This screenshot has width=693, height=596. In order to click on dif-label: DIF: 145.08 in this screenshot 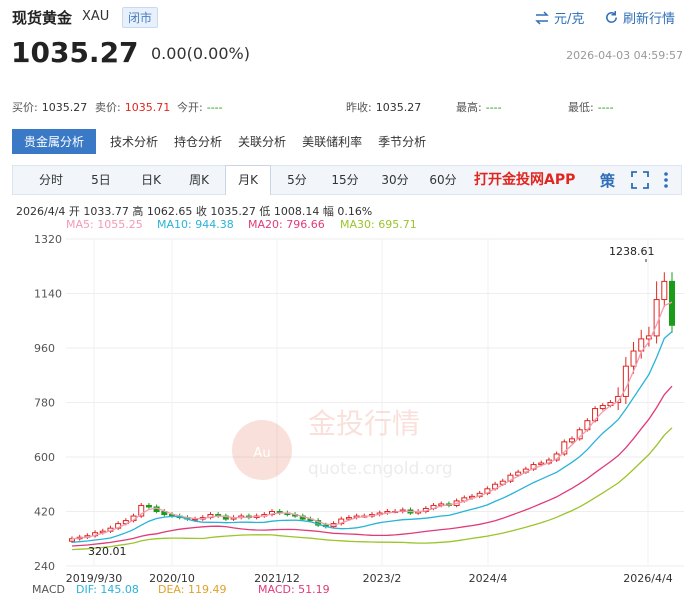, I will do `click(107, 589)`.